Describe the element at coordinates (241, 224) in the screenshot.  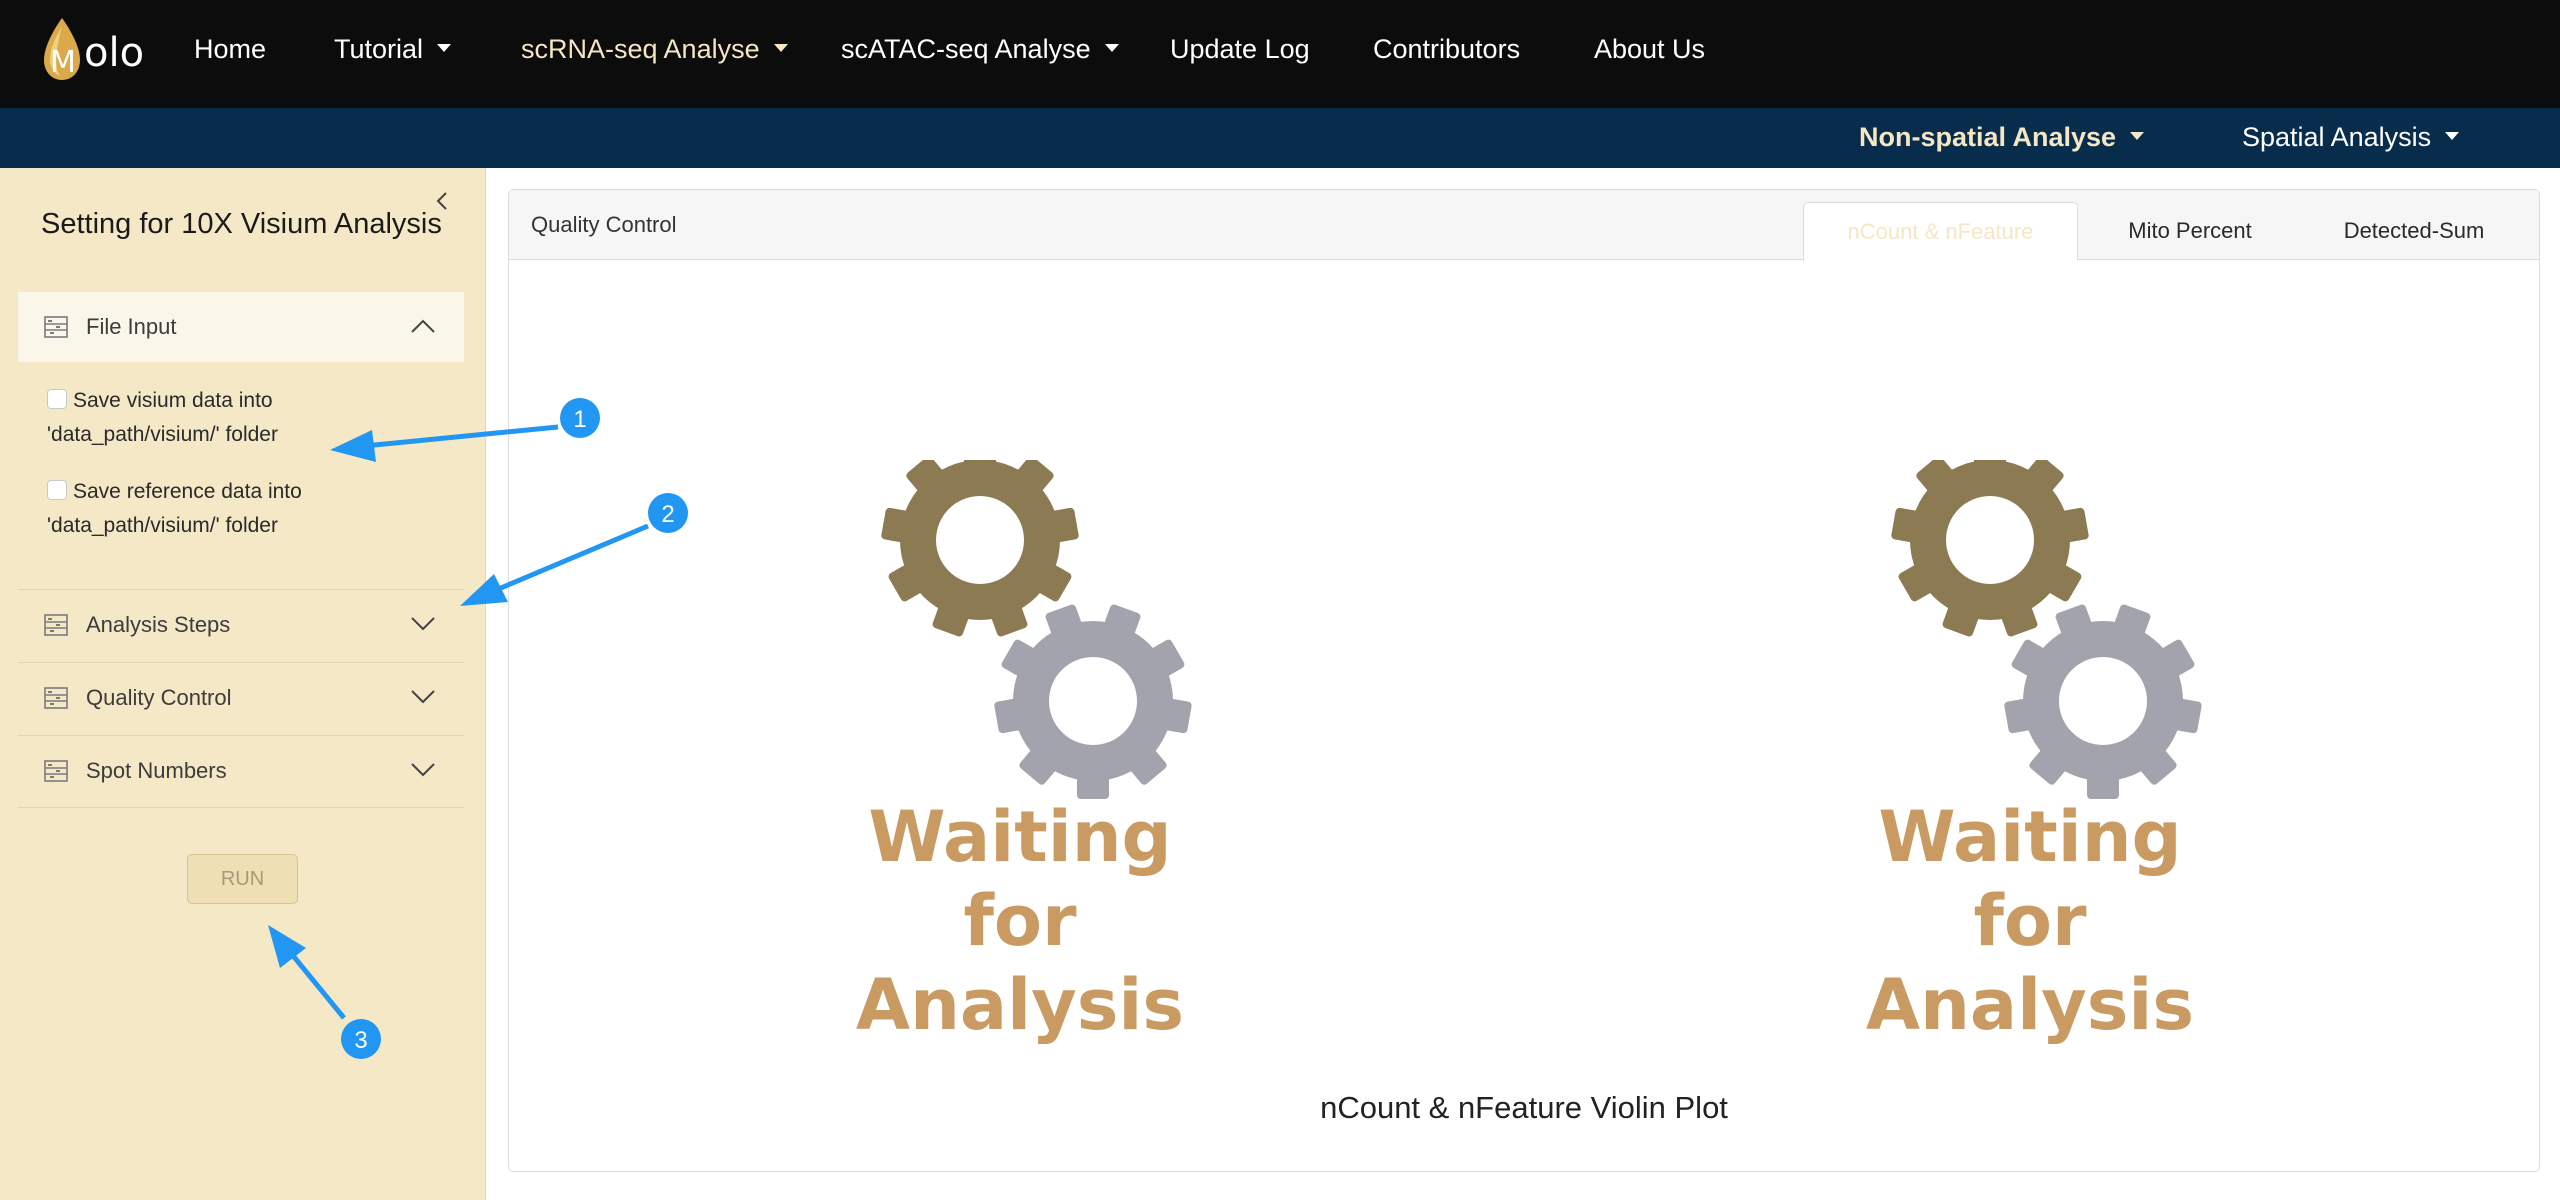
I see `sidebar-title: Setting for 10X Visium Analysis` at that location.